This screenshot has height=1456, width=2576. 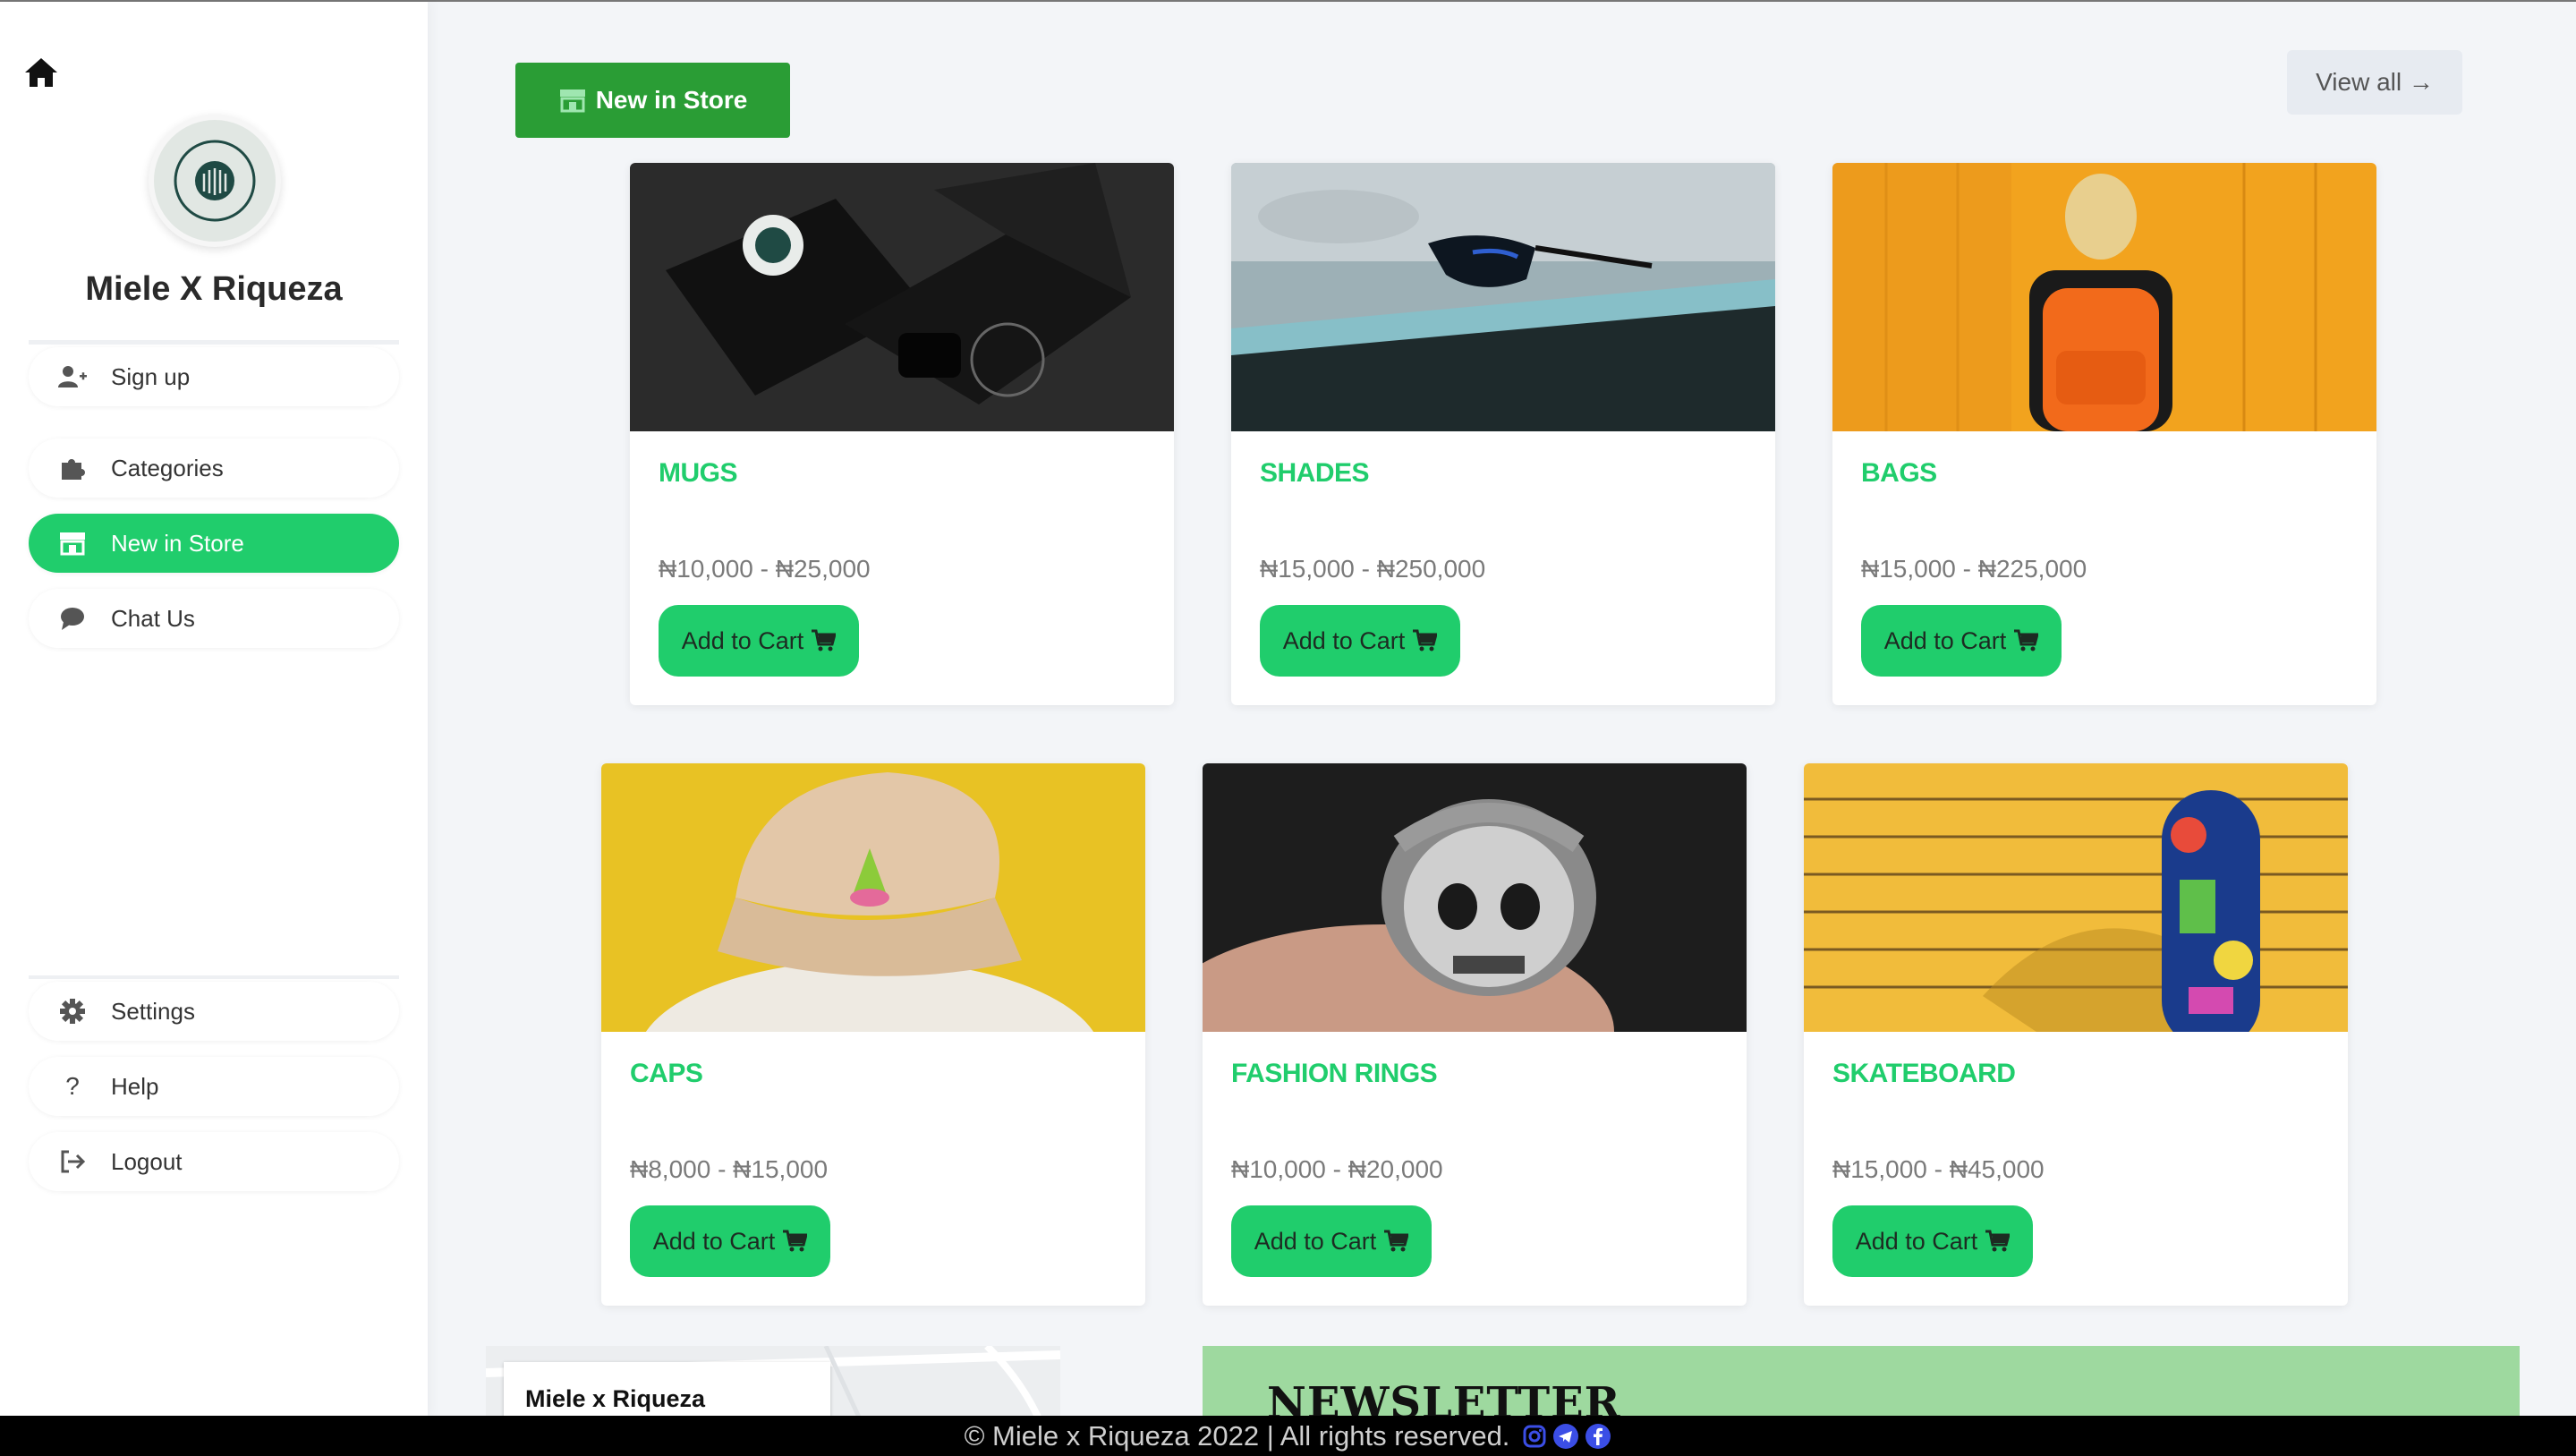 What do you see at coordinates (167, 467) in the screenshot?
I see `sidebar-item-label: Categories` at bounding box center [167, 467].